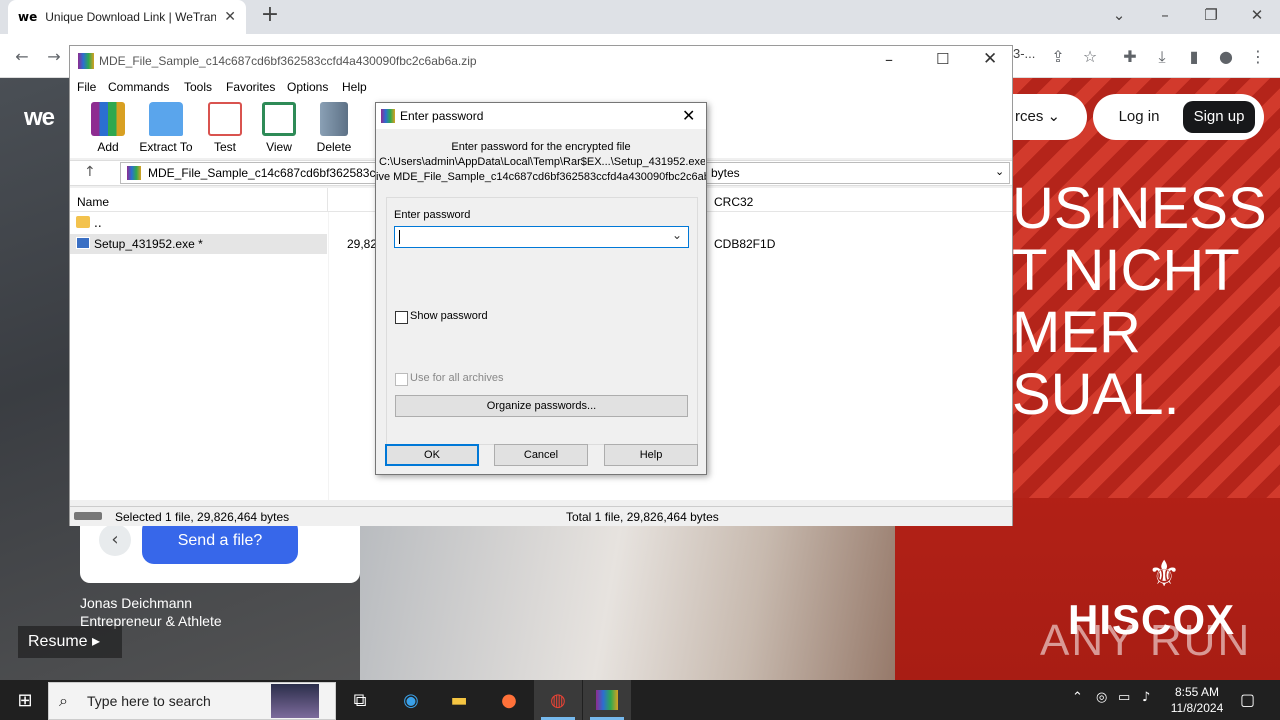 The height and width of the screenshot is (720, 1280). What do you see at coordinates (88, 516) in the screenshot?
I see `drive-icon` at bounding box center [88, 516].